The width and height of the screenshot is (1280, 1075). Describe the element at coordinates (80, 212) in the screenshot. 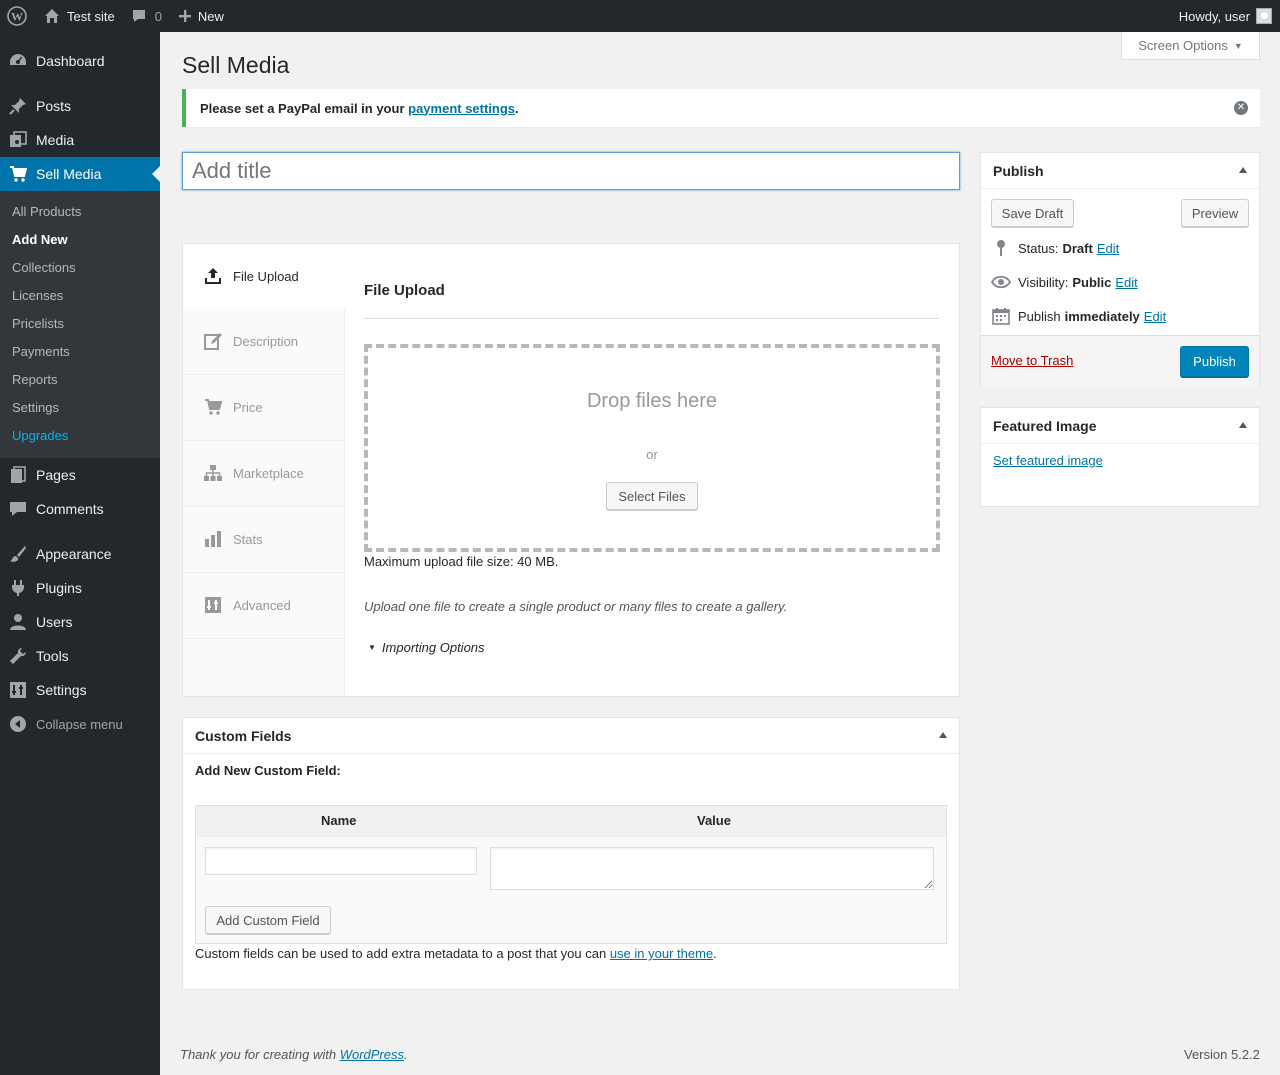

I see `submenu-all-products: All Products` at that location.